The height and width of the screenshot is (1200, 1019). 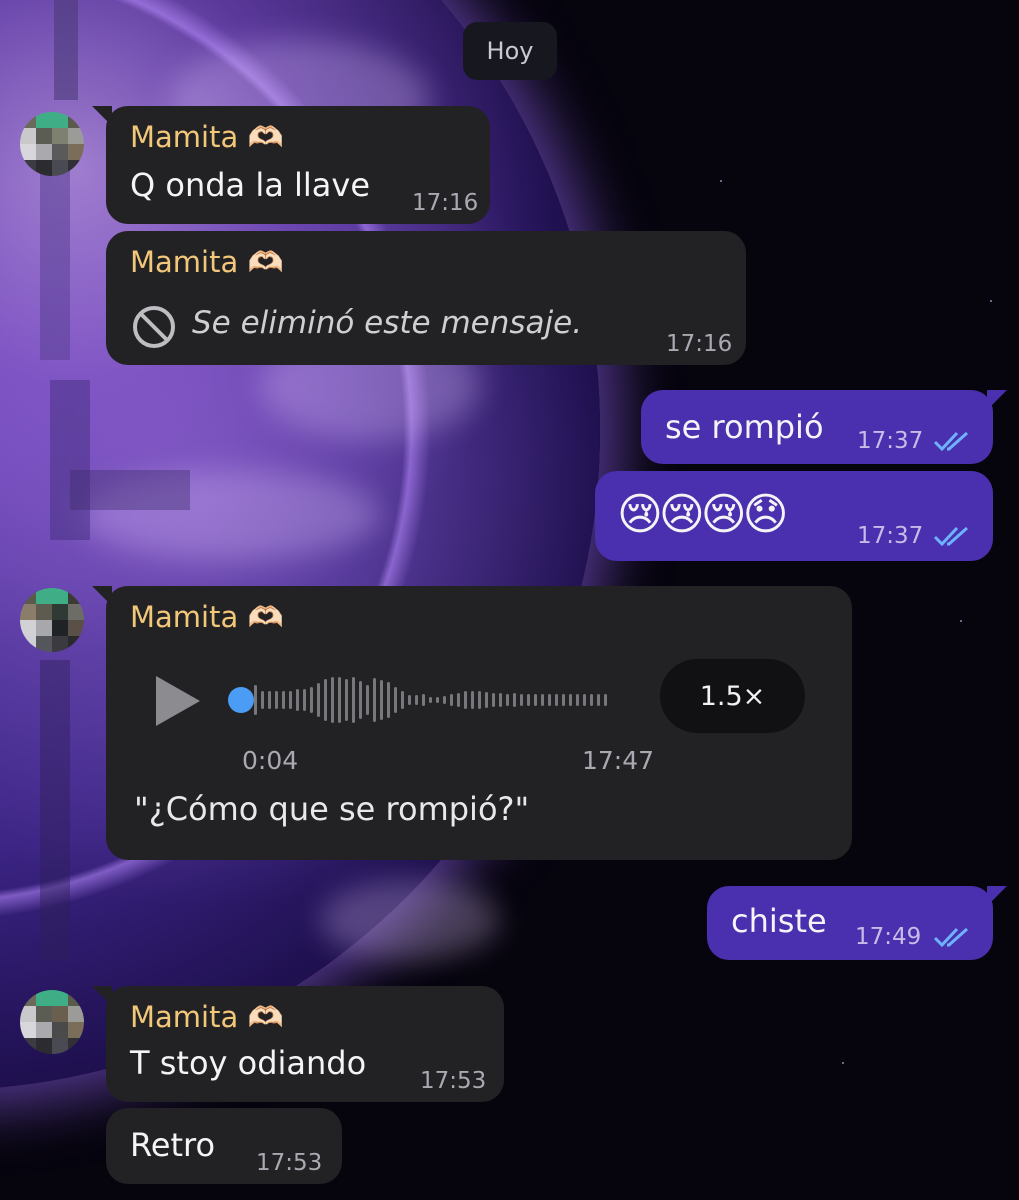 What do you see at coordinates (430, 700) in the screenshot?
I see `voice-waveform` at bounding box center [430, 700].